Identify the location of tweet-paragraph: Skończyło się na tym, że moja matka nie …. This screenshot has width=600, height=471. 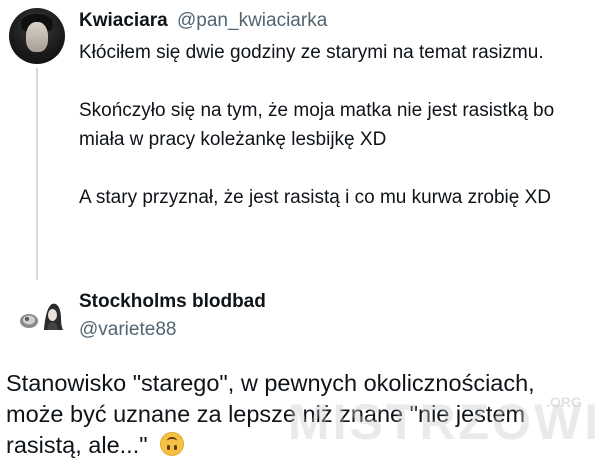
(317, 125).